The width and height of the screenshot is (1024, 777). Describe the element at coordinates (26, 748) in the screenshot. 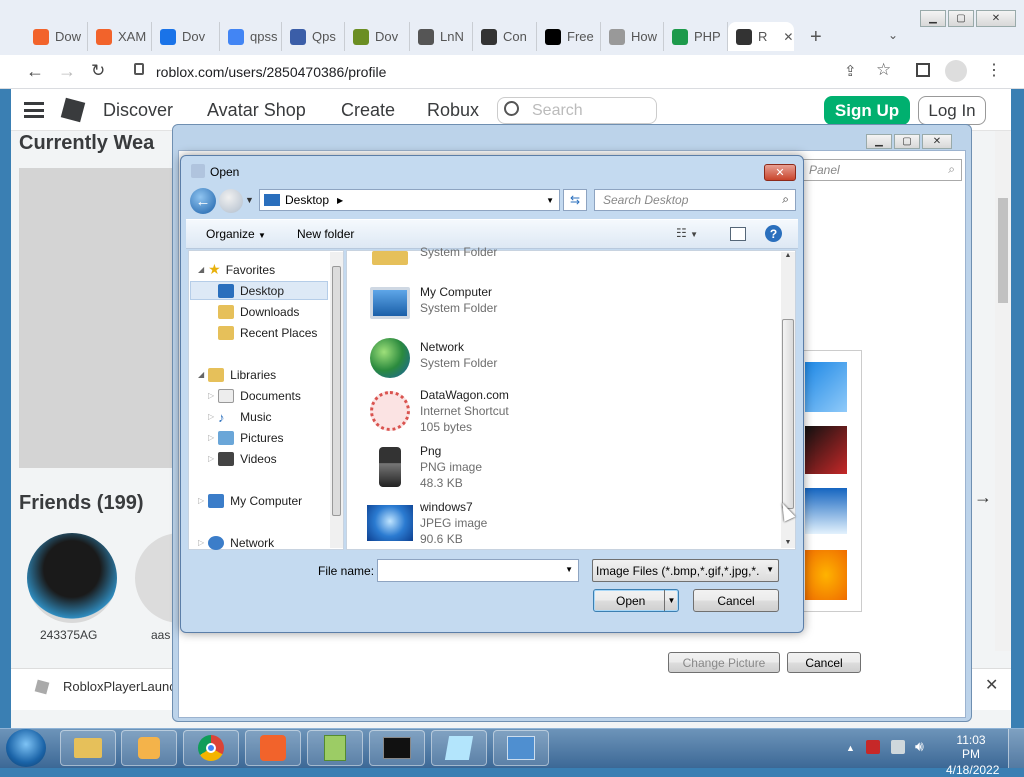

I see `start-button` at that location.